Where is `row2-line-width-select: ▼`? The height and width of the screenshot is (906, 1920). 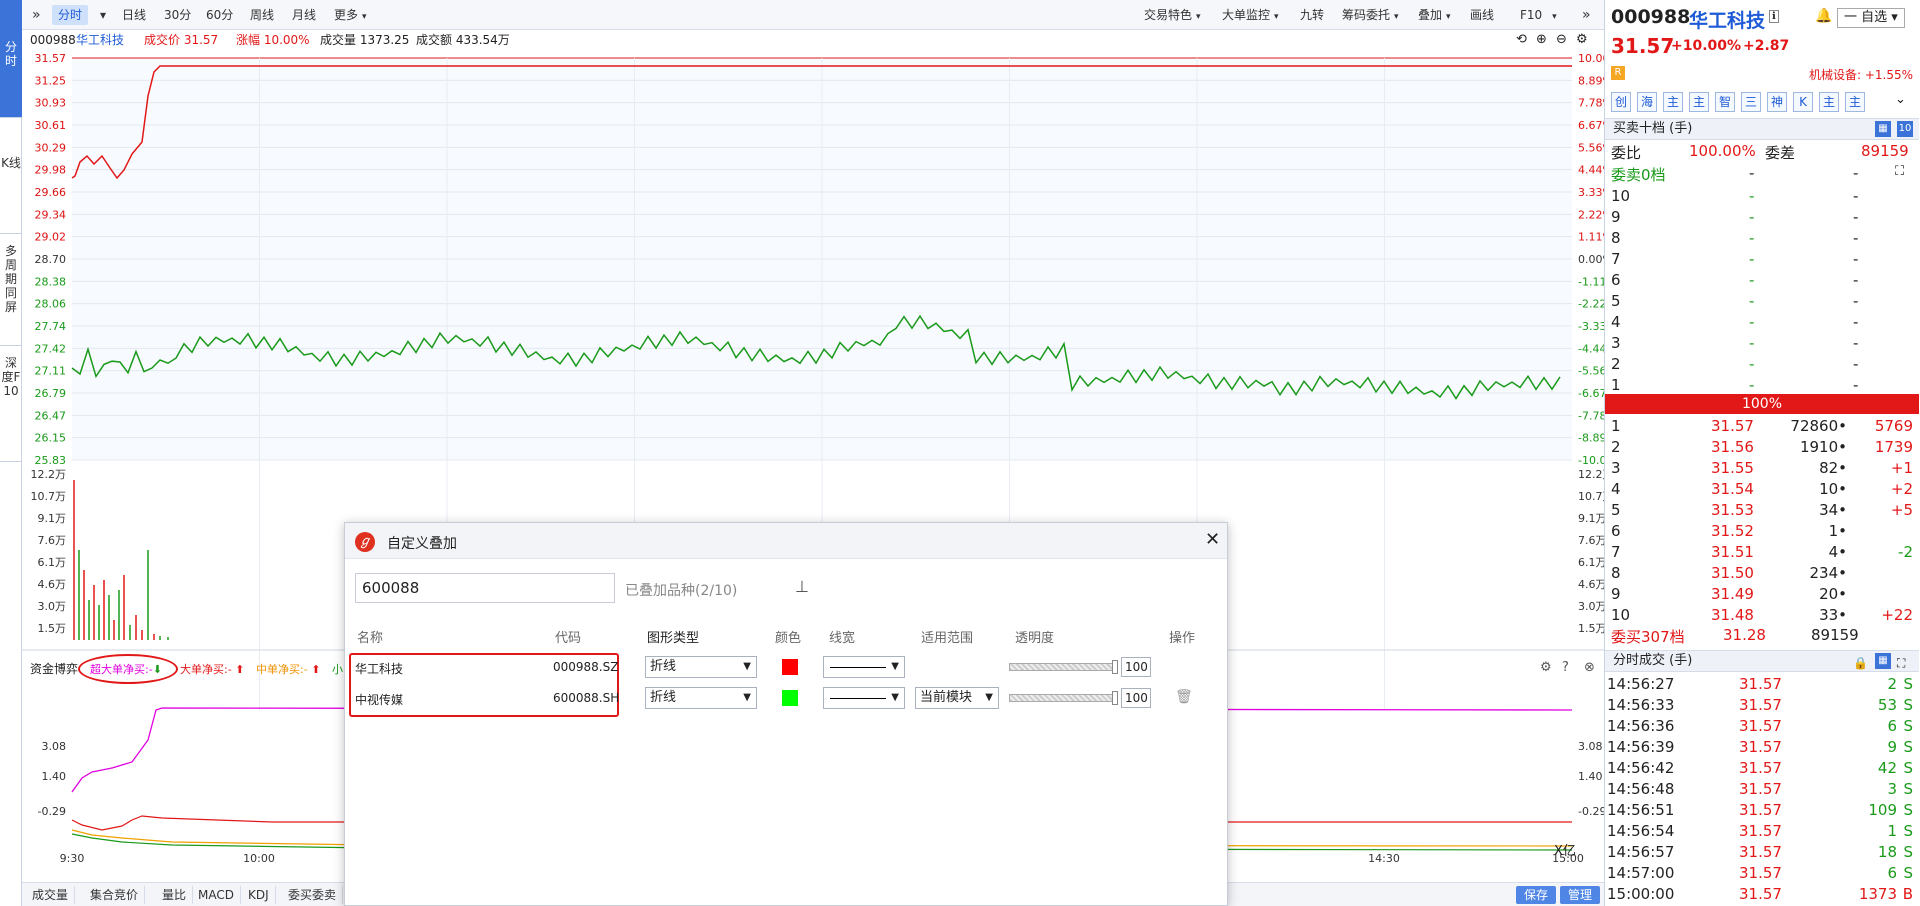
row2-line-width-select: ▼ is located at coordinates (864, 698).